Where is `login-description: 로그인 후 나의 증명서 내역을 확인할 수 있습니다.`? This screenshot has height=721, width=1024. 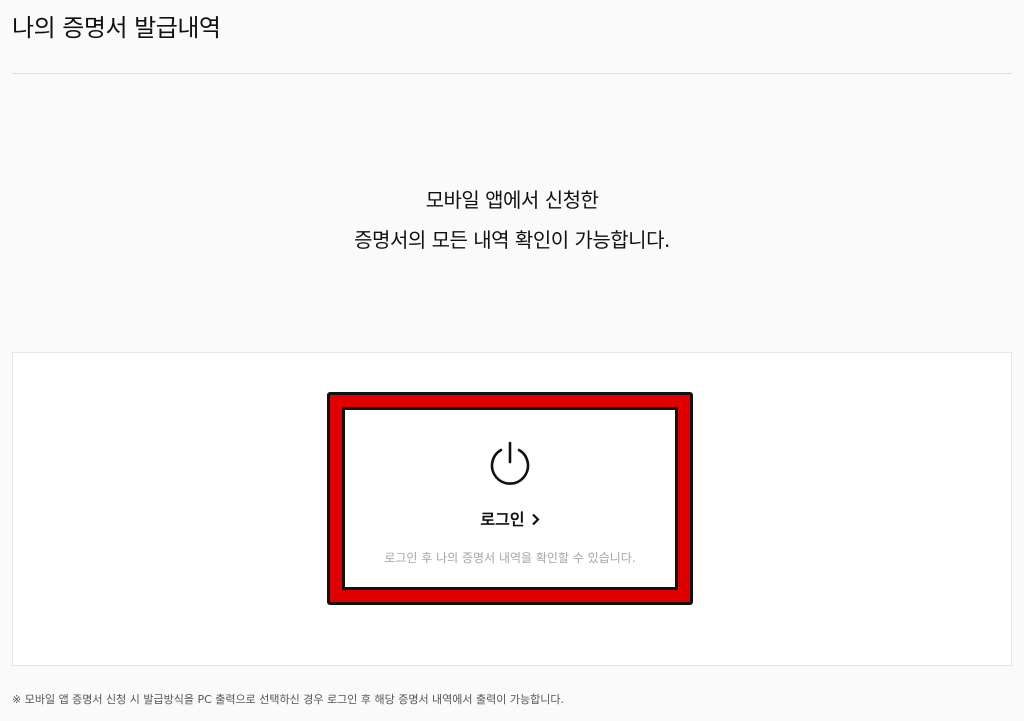 login-description: 로그인 후 나의 증명서 내역을 확인할 수 있습니다. is located at coordinates (510, 558).